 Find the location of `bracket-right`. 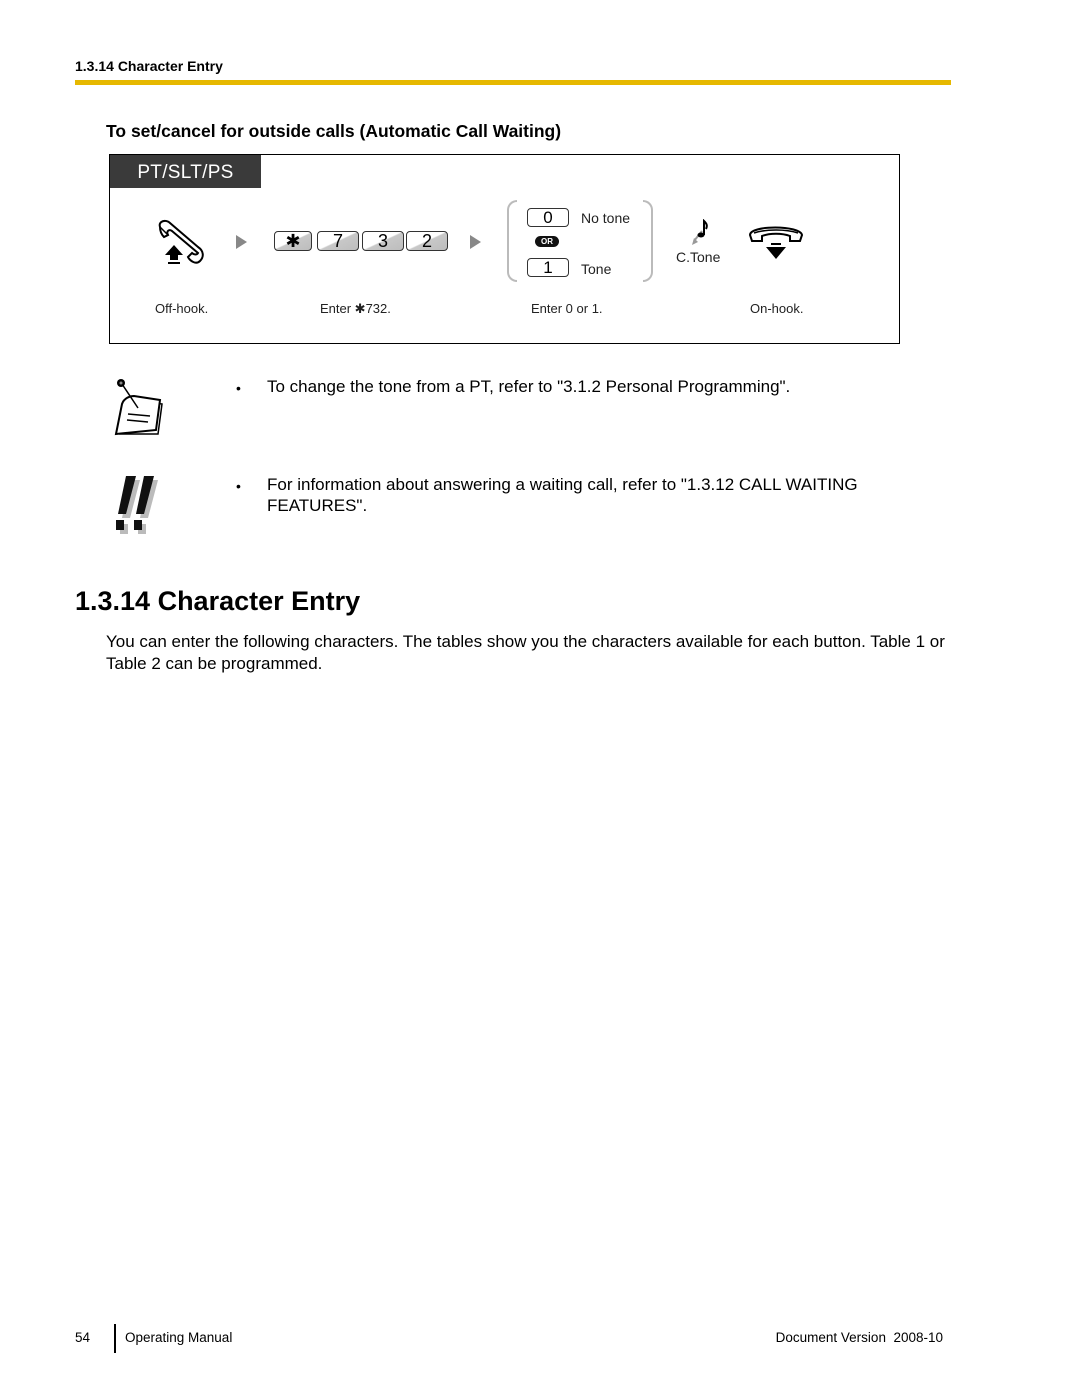

bracket-right is located at coordinates (648, 241).